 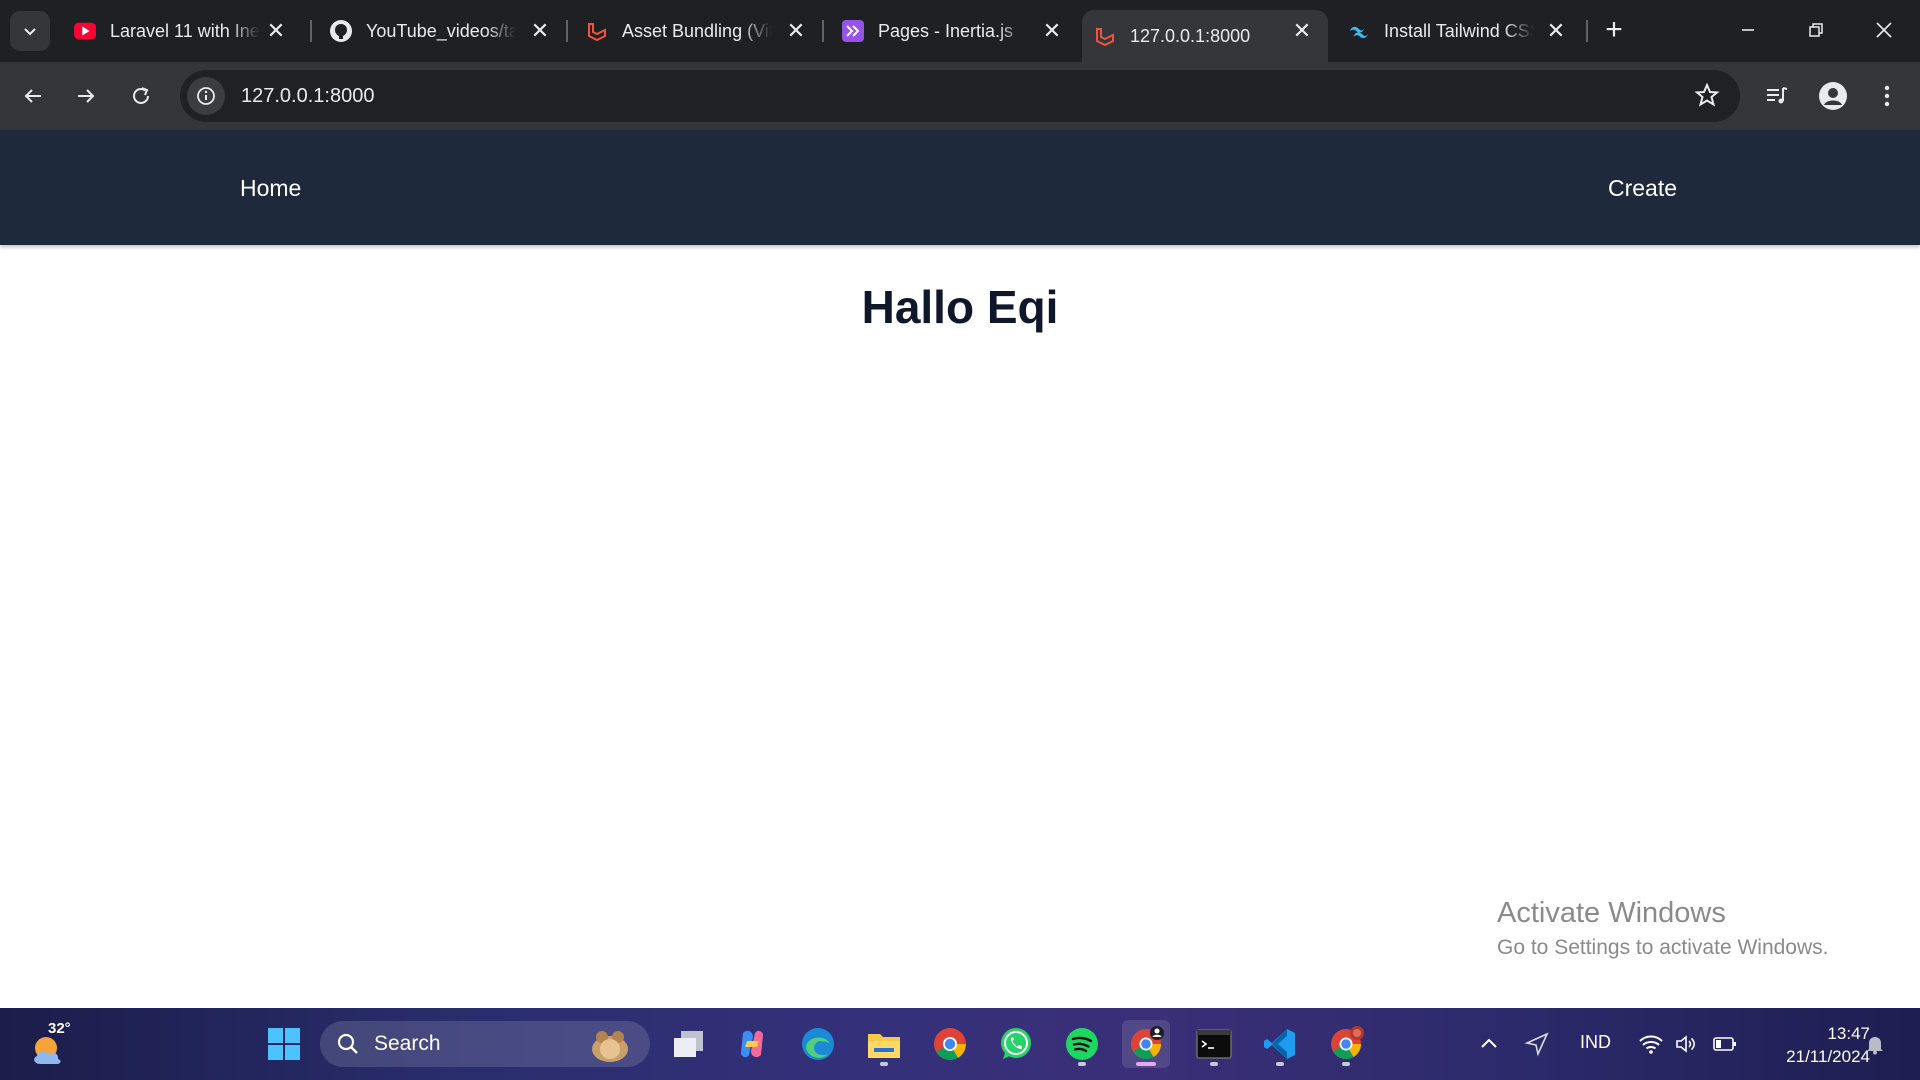 I want to click on bookmark-star-icon, so click(x=1707, y=97).